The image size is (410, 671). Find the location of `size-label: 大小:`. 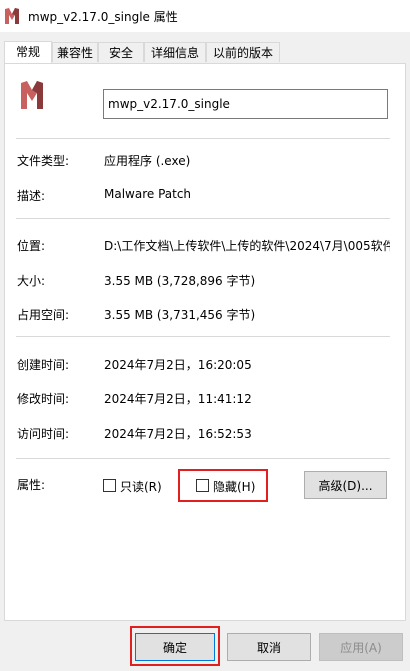

size-label: 大小: is located at coordinates (31, 281).